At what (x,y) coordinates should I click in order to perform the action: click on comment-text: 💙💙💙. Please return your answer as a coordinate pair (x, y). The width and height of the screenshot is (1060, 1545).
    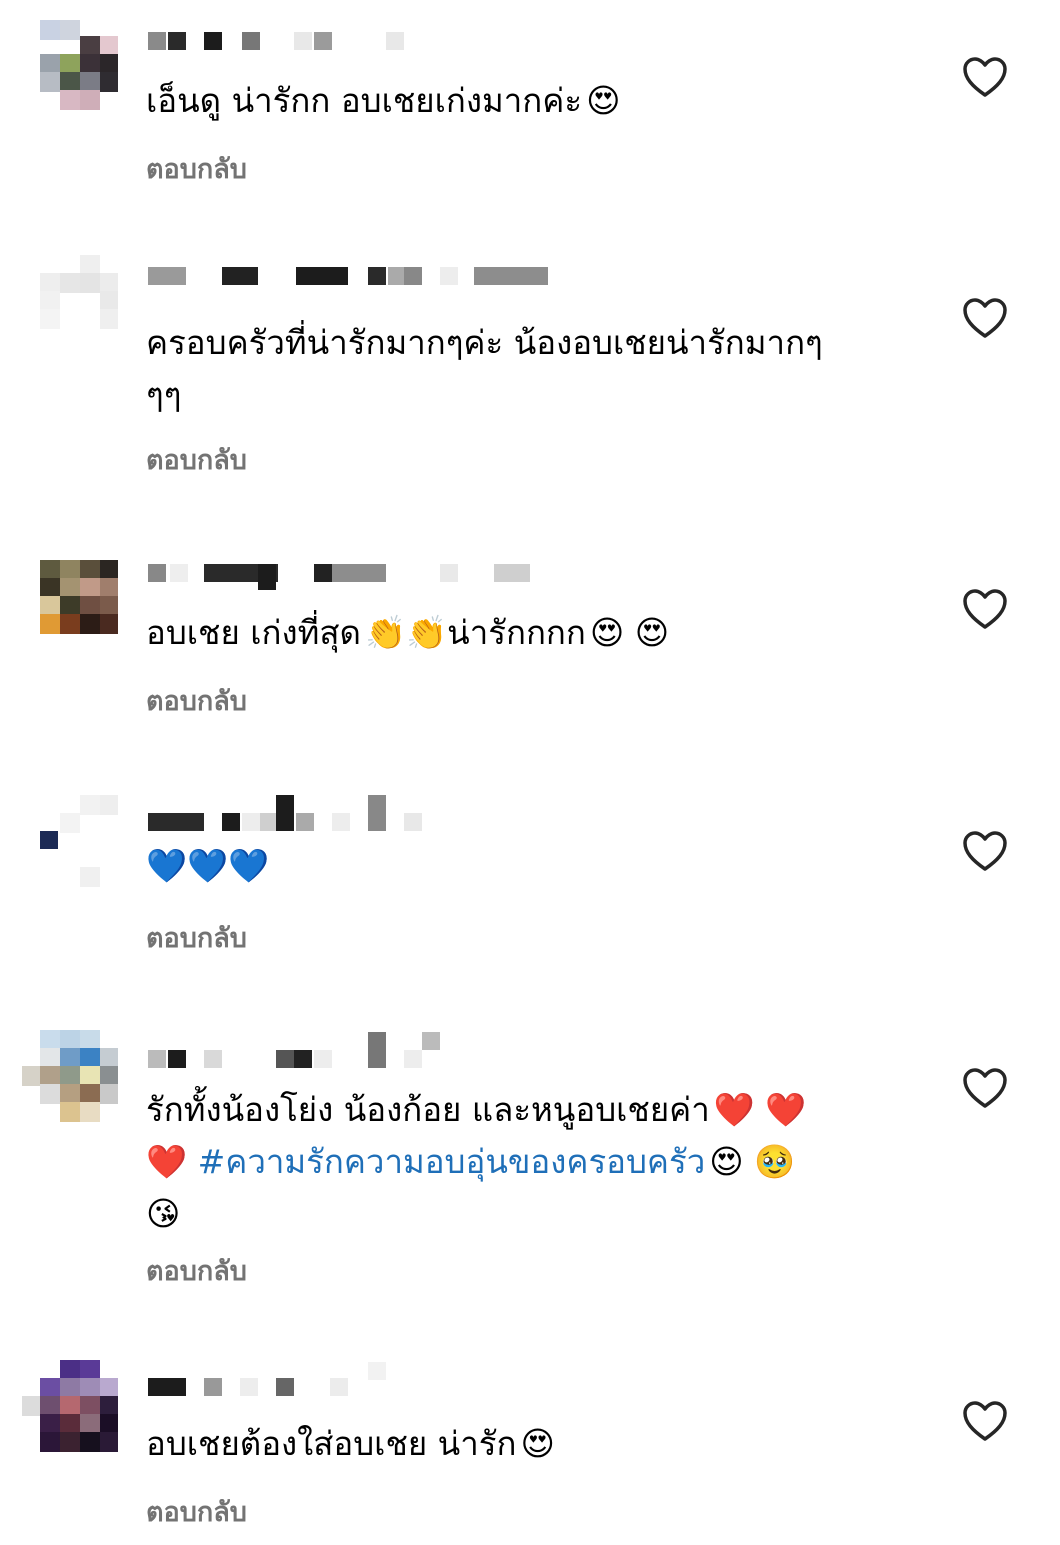
    Looking at the image, I should click on (526, 866).